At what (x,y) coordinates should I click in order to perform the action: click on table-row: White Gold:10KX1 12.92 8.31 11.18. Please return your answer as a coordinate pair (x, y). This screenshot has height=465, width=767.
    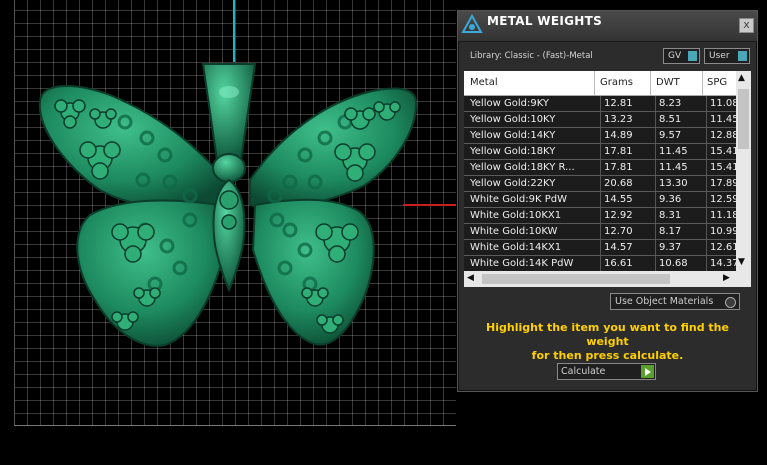
    Looking at the image, I should click on (601, 216).